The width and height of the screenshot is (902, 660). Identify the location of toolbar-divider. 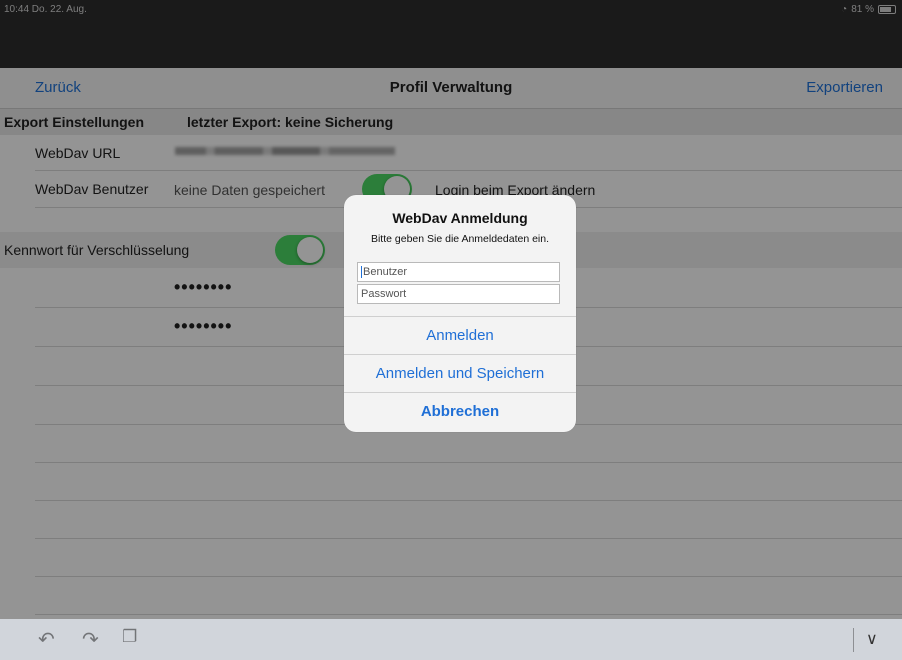
(853, 640).